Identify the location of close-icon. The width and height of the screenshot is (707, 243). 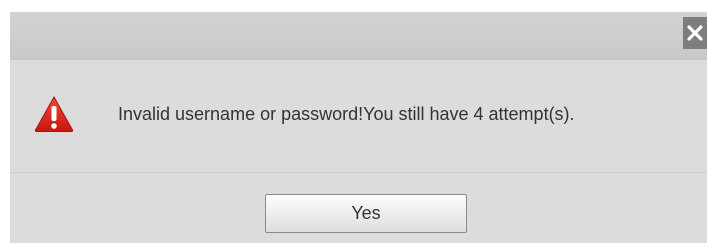
(695, 33).